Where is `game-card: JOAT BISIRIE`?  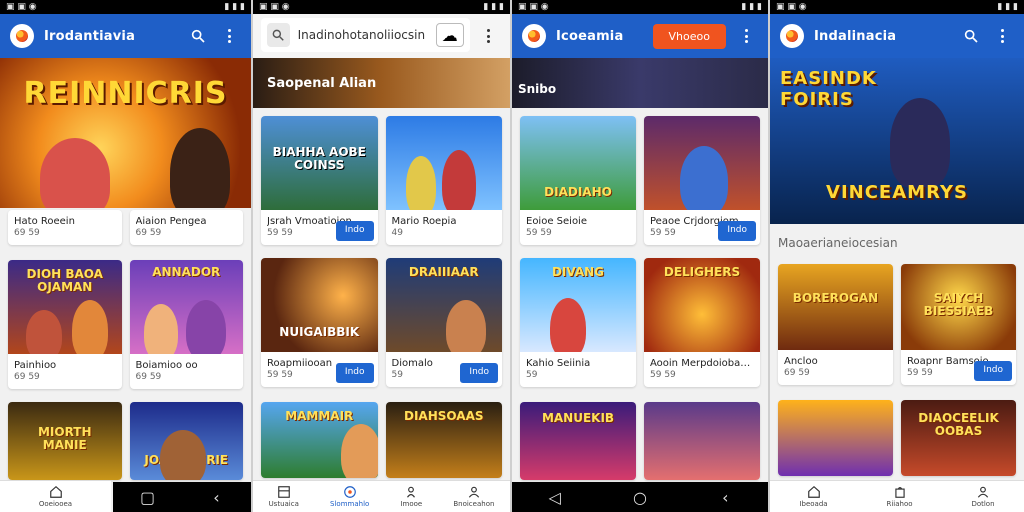 game-card: JOAT BISIRIE is located at coordinates (186, 441).